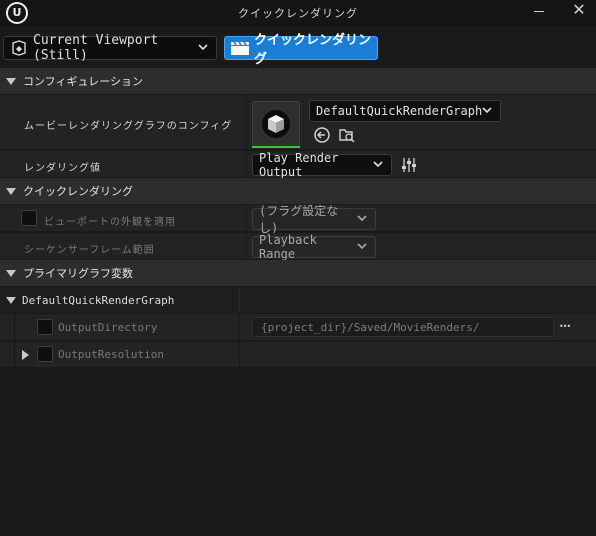 The height and width of the screenshot is (536, 596). I want to click on section-quick-render: クイックレンダリング, so click(298, 191).